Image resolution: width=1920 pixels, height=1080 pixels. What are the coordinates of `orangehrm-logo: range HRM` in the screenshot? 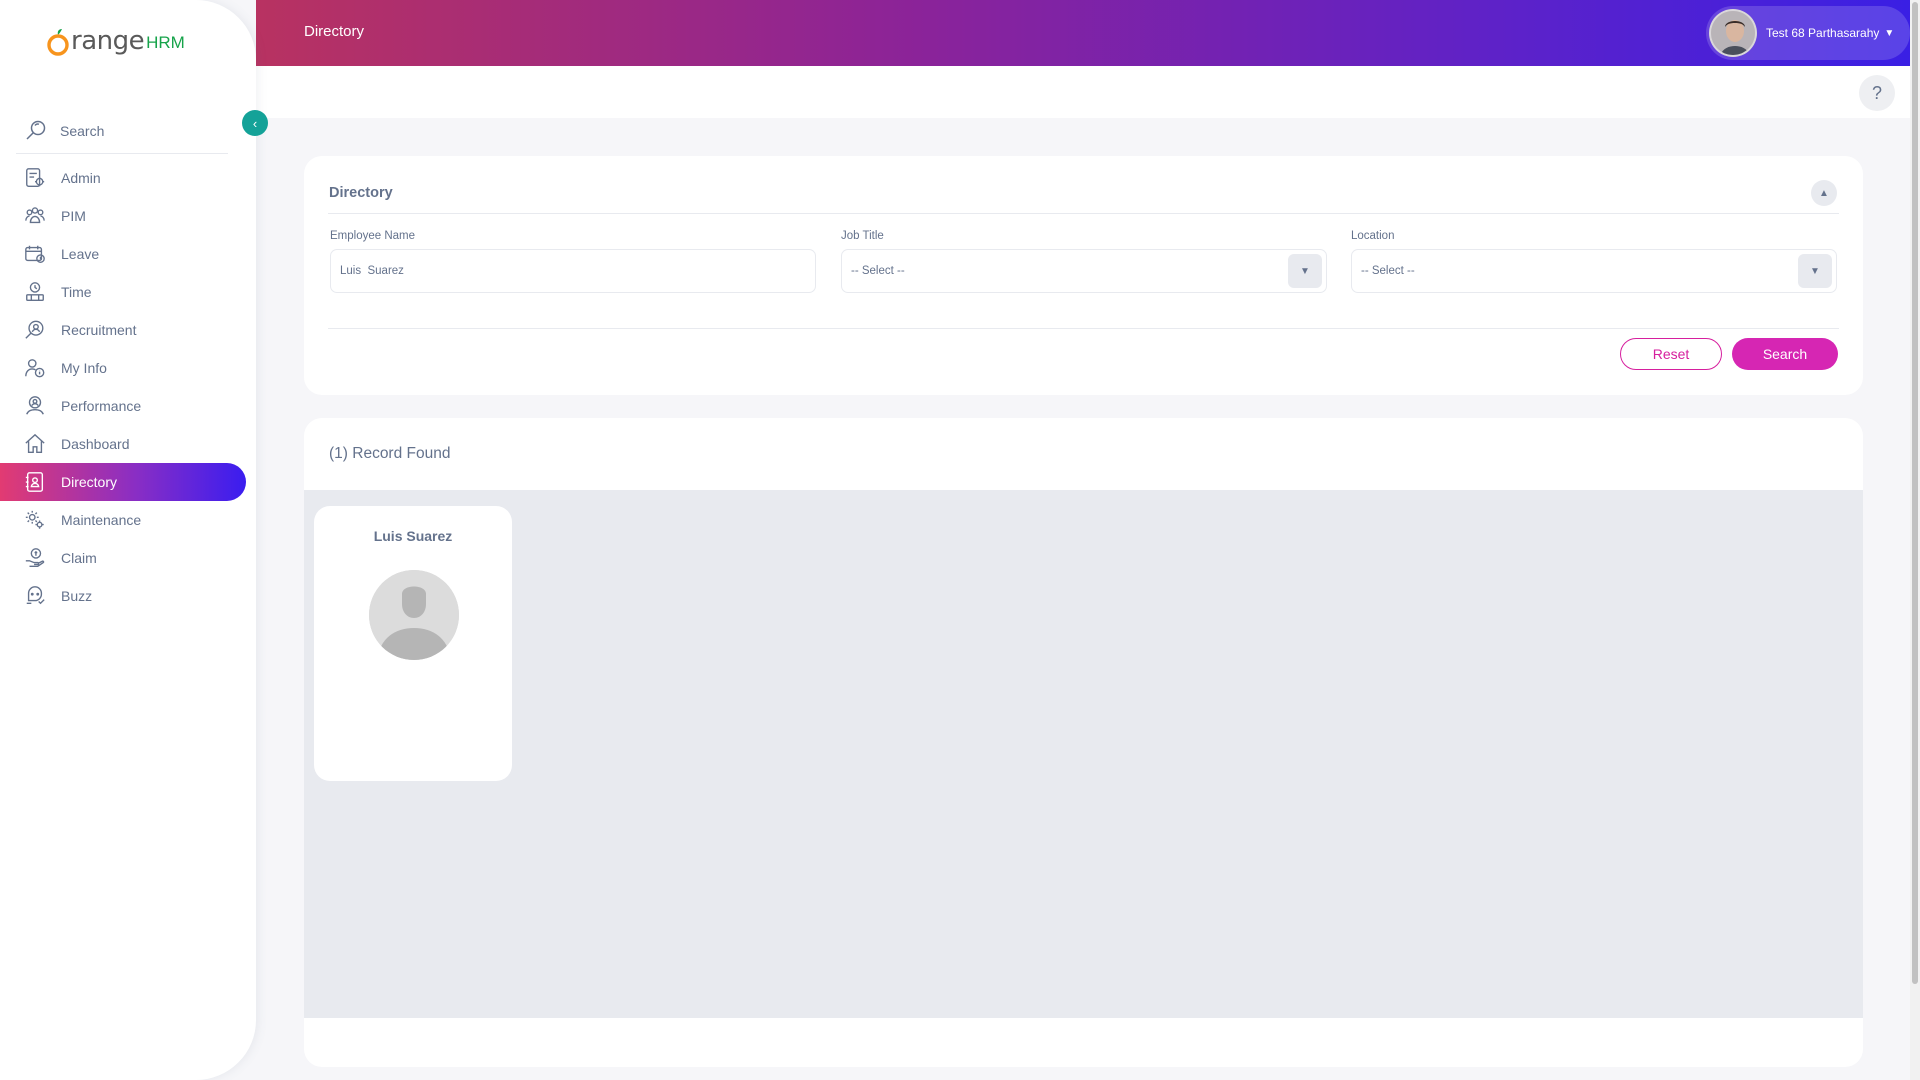 It's located at (115, 41).